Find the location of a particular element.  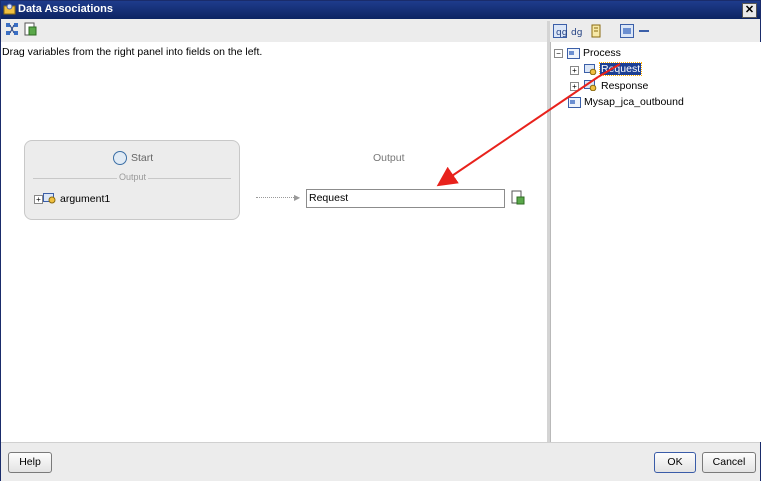

partner-link-icon is located at coordinates (574, 102).